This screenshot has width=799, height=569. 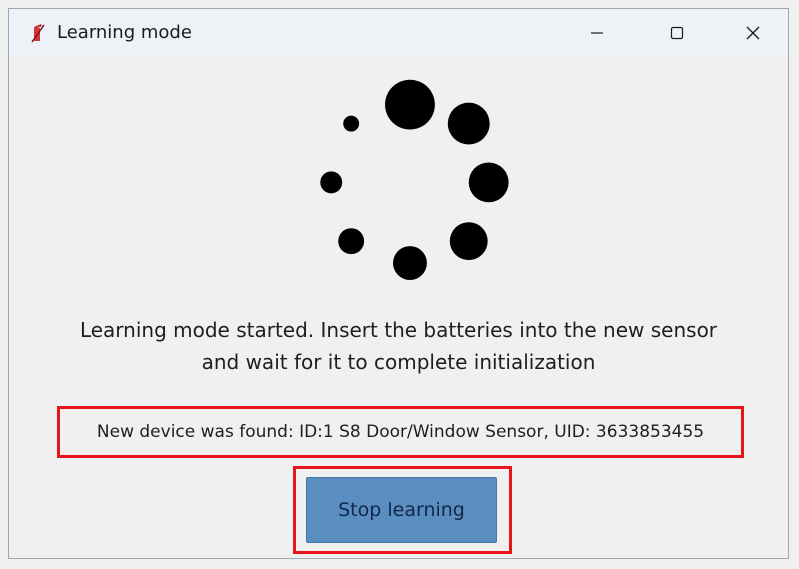 I want to click on close-button, so click(x=753, y=33).